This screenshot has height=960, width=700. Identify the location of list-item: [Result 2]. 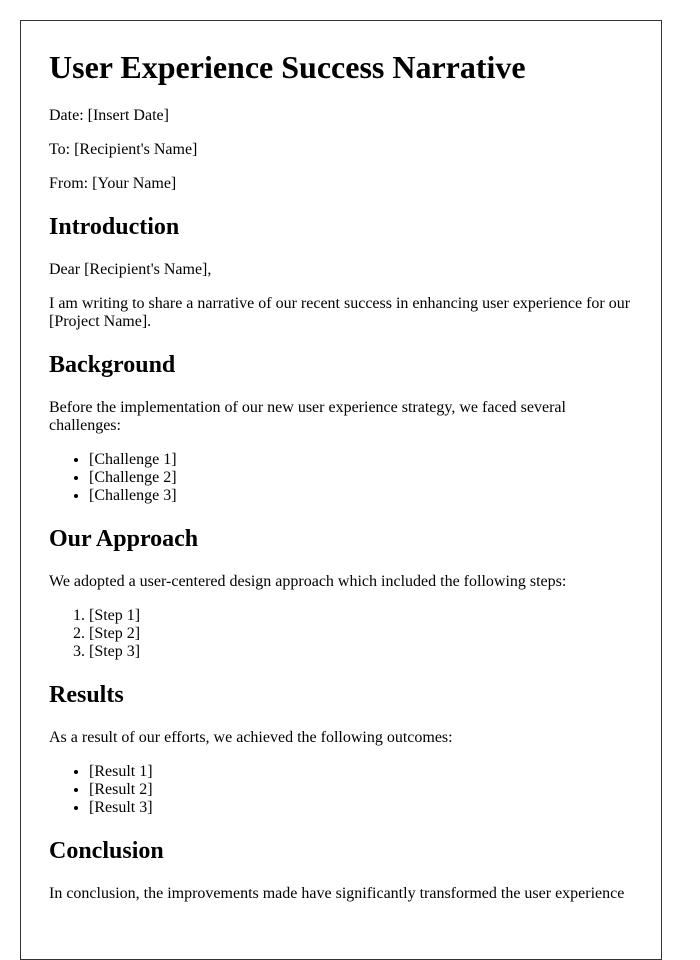
(361, 790).